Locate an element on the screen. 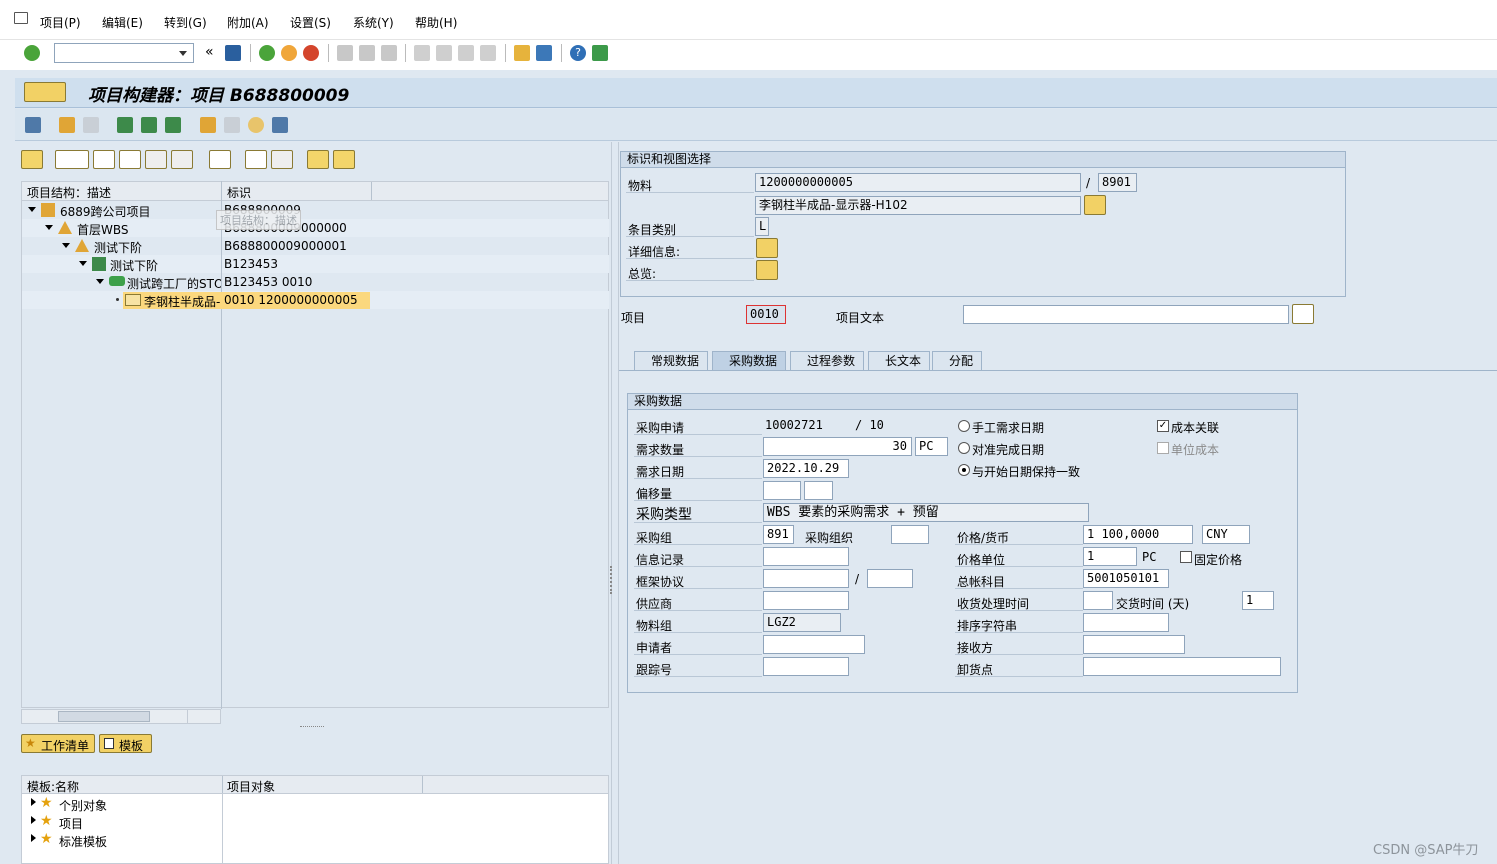  menu-settings: 设置(S) is located at coordinates (310, 22).